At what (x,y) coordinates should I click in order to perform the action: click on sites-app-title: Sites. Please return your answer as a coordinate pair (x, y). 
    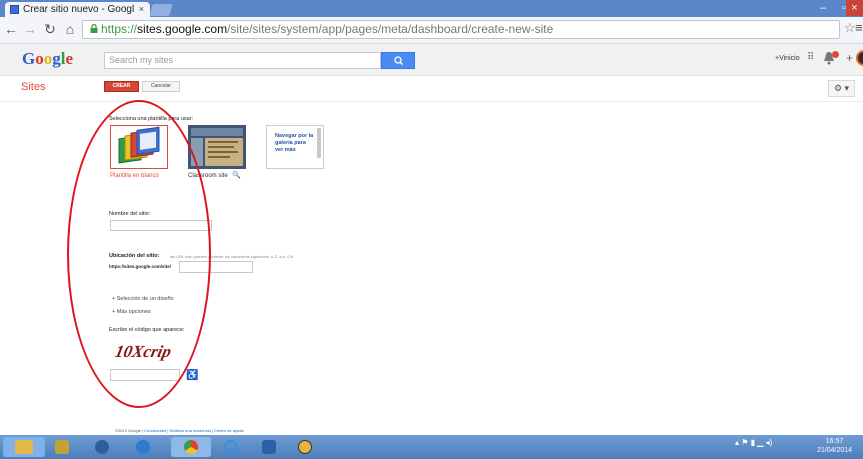
    Looking at the image, I should click on (33, 87).